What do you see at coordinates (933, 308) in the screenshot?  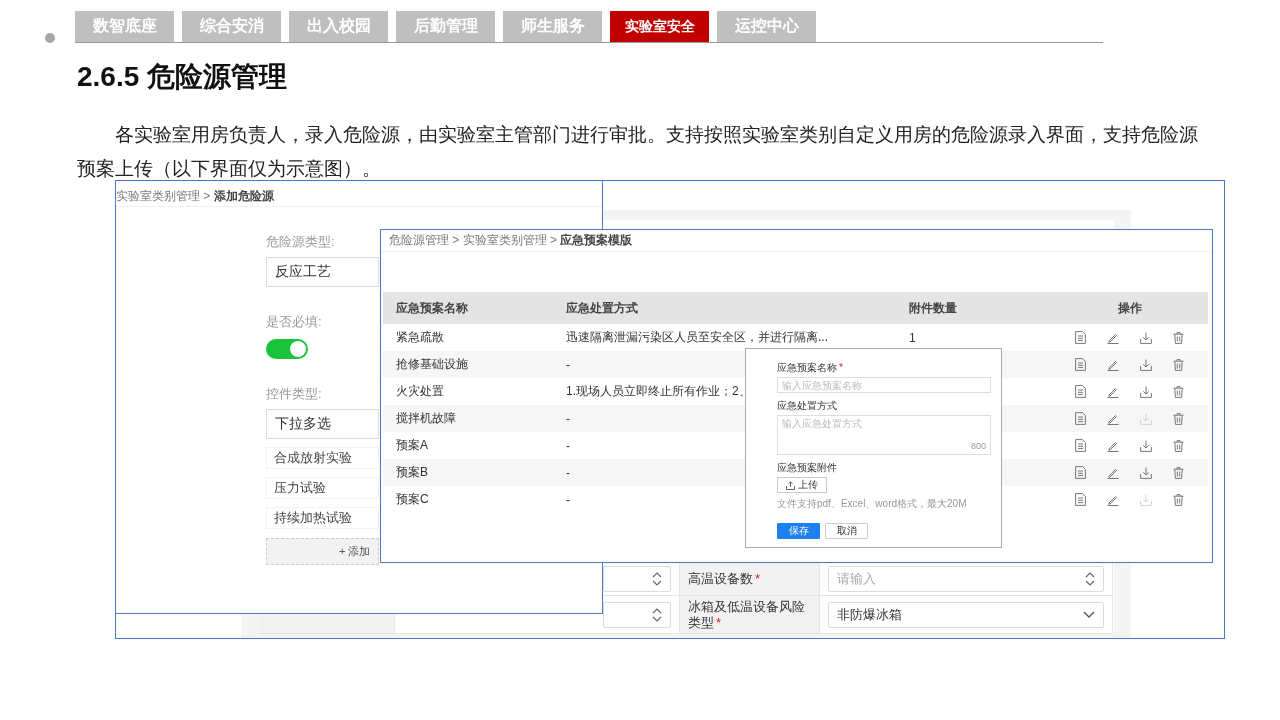 I see `column-header: 附件数量` at bounding box center [933, 308].